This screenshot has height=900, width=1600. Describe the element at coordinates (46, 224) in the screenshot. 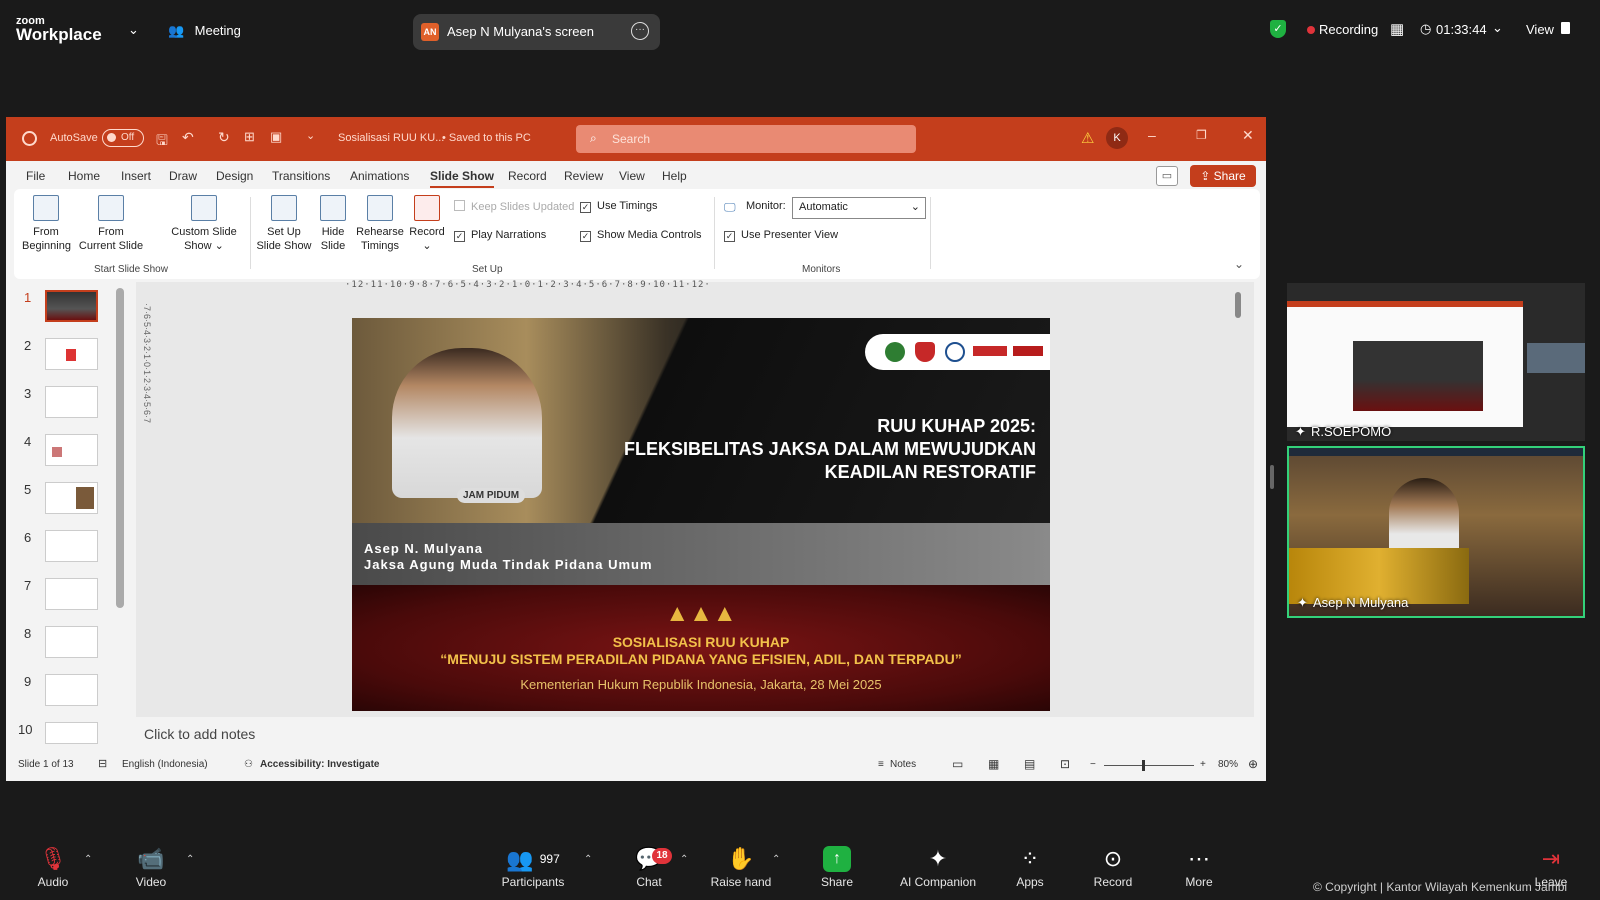

I see `from-beginning-button: From Beginning` at that location.